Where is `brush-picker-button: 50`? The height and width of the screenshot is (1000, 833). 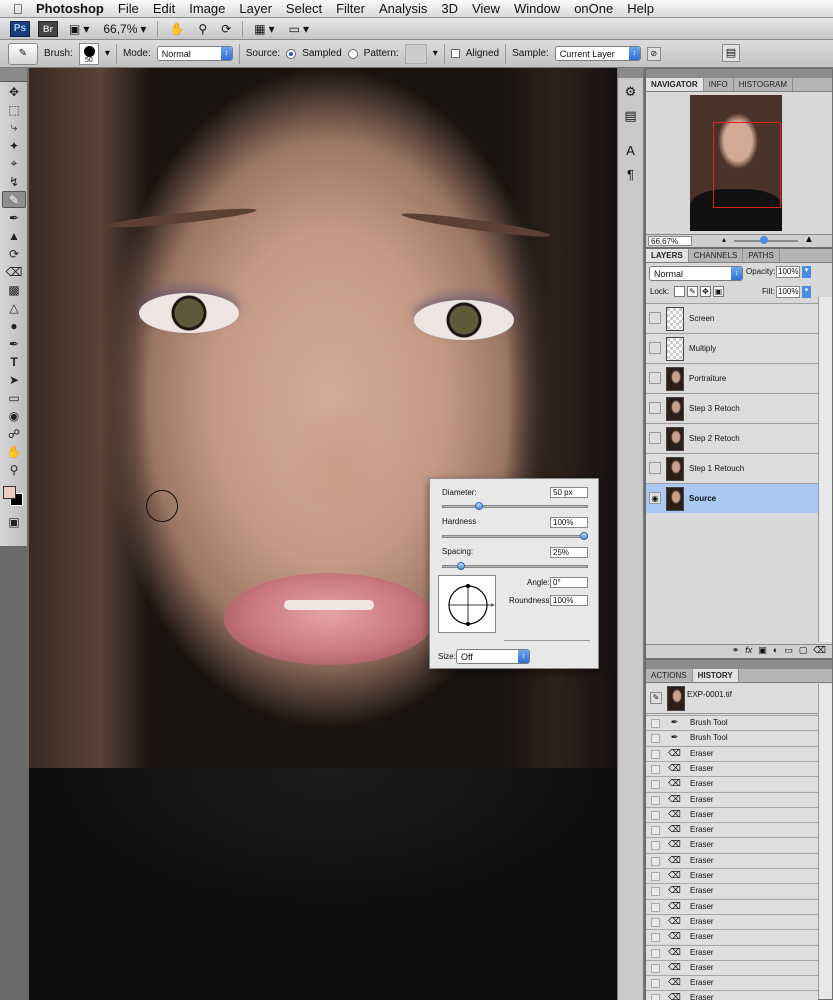
brush-picker-button: 50 is located at coordinates (88, 53).